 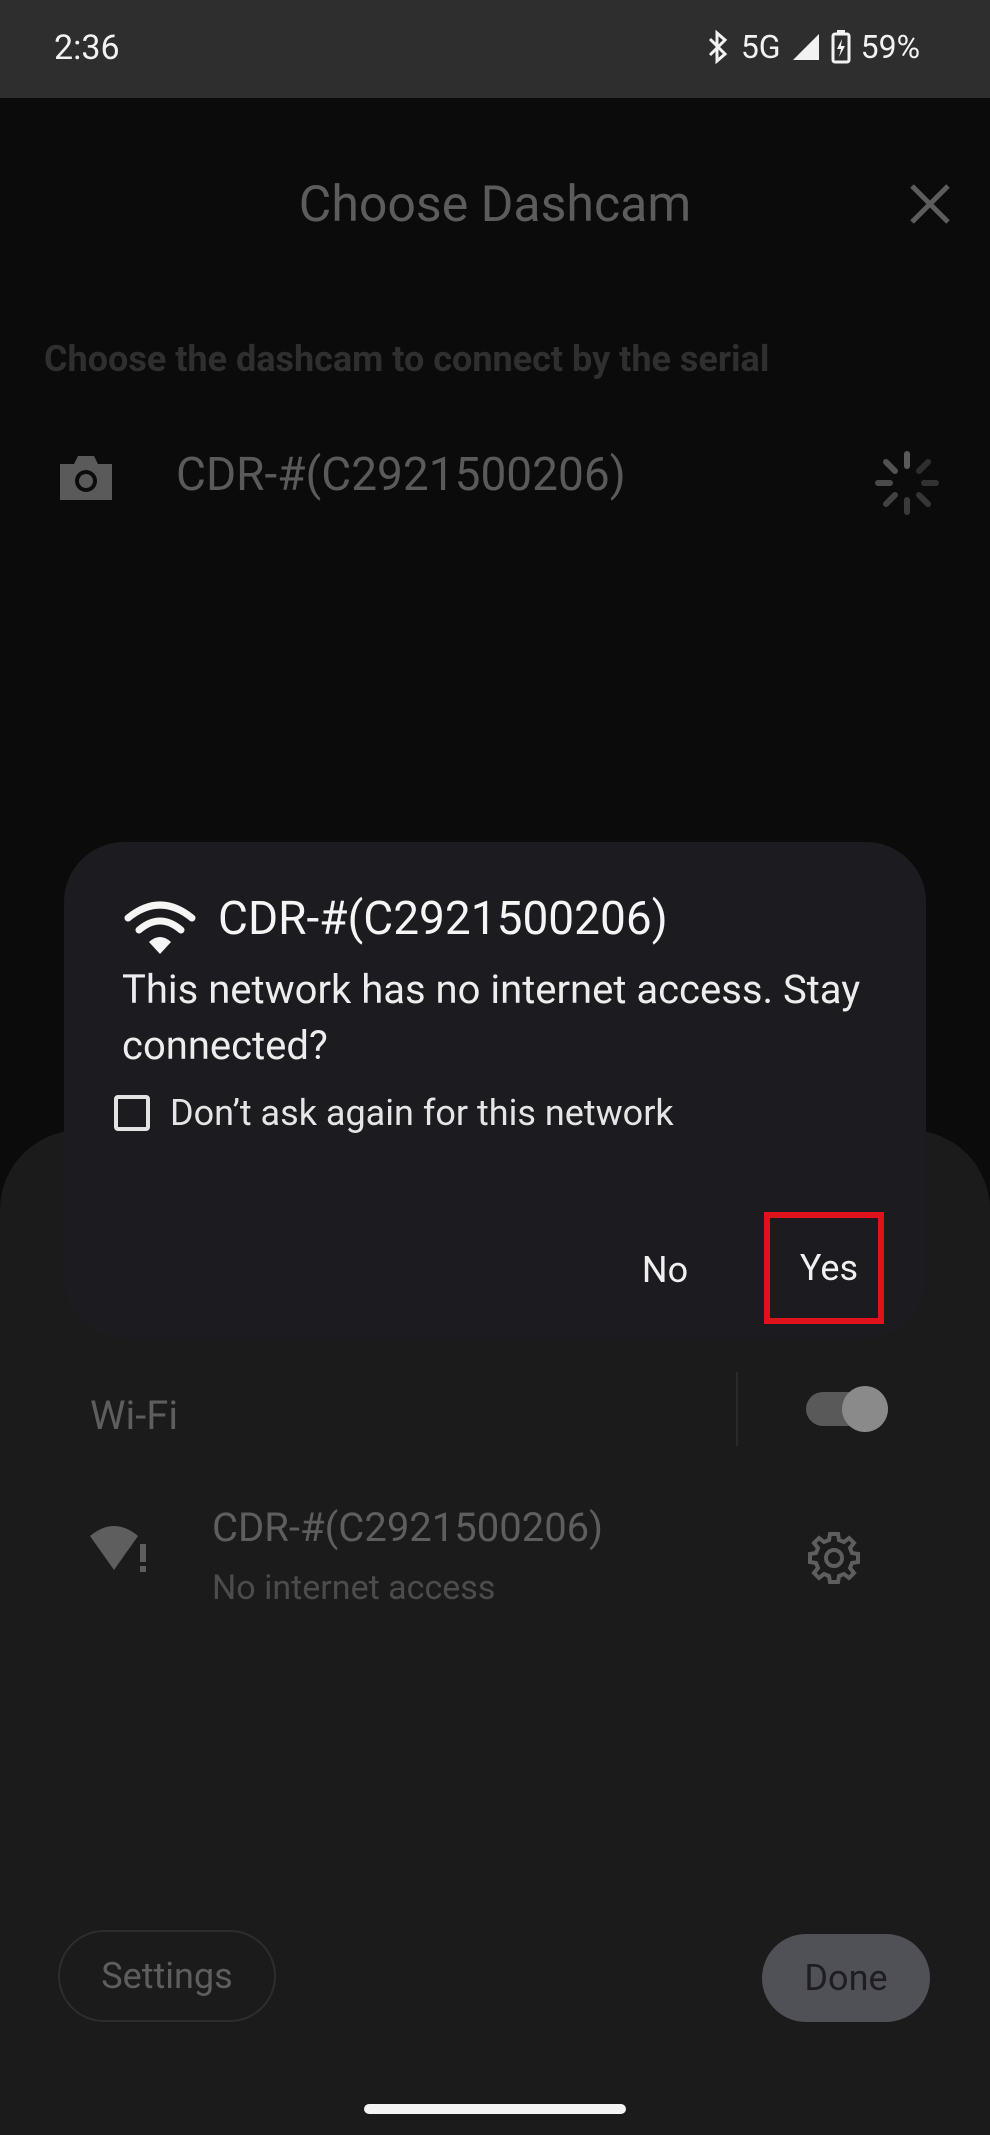 I want to click on wifi-icon, so click(x=160, y=928).